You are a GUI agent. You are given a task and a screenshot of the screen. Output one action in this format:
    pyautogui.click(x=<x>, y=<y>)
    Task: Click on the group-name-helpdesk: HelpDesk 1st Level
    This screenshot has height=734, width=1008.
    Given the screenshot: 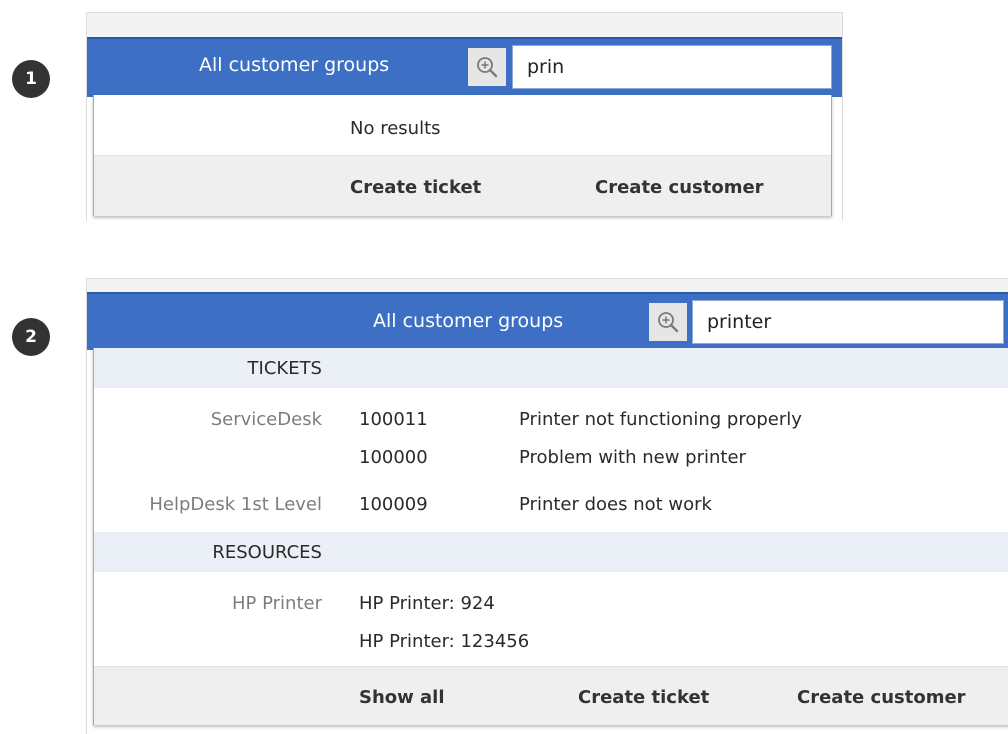 What is the action you would take?
    pyautogui.click(x=235, y=504)
    